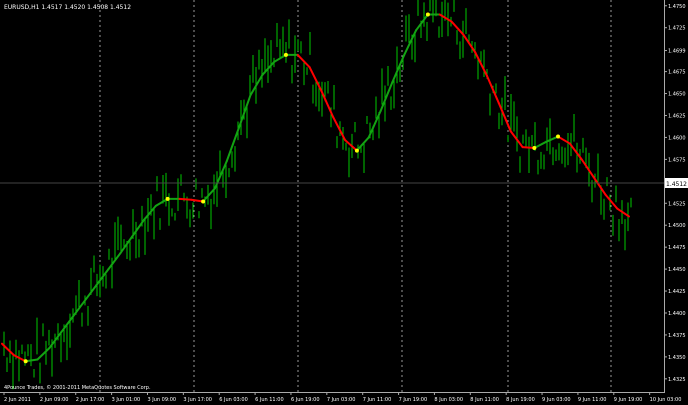 Image resolution: width=688 pixels, height=405 pixels. What do you see at coordinates (677, 270) in the screenshot?
I see `y-tick-label: 1.4450` at bounding box center [677, 270].